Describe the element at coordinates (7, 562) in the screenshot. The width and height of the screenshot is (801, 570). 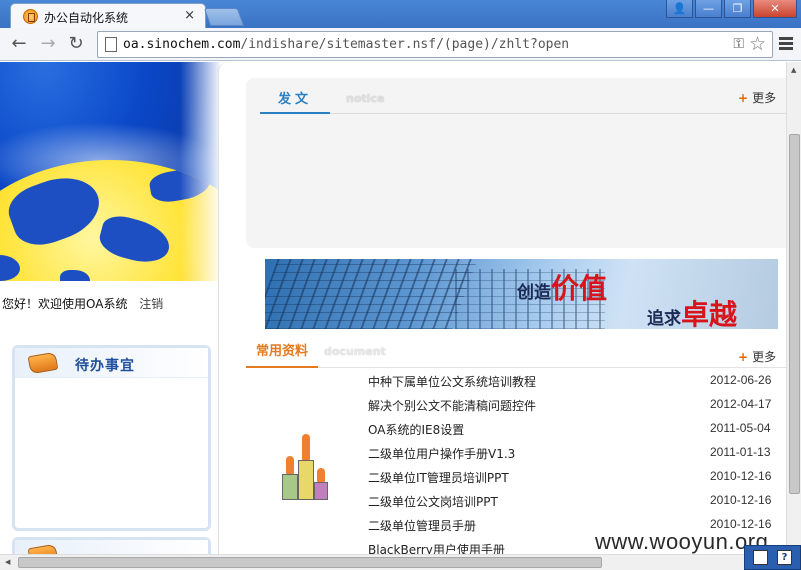
I see `scroll-left-arrow-icon: ◀` at that location.